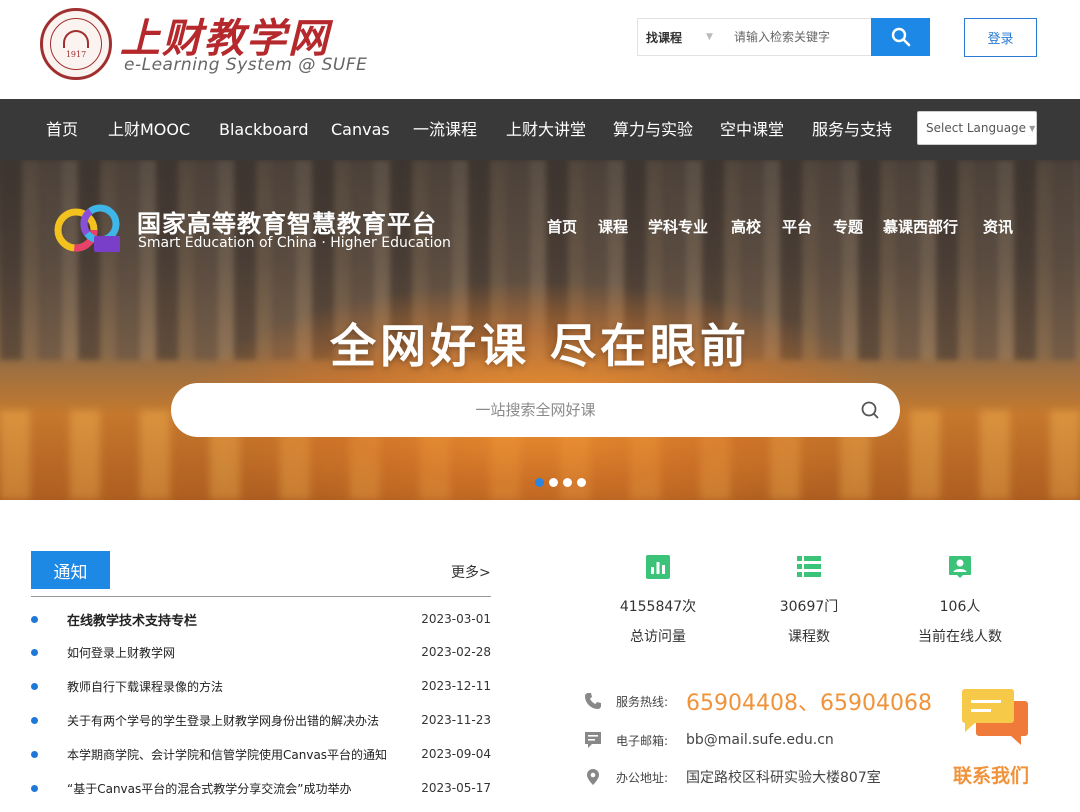 The height and width of the screenshot is (812, 1080). I want to click on course-search-box: 找课程 ▼, so click(754, 37).